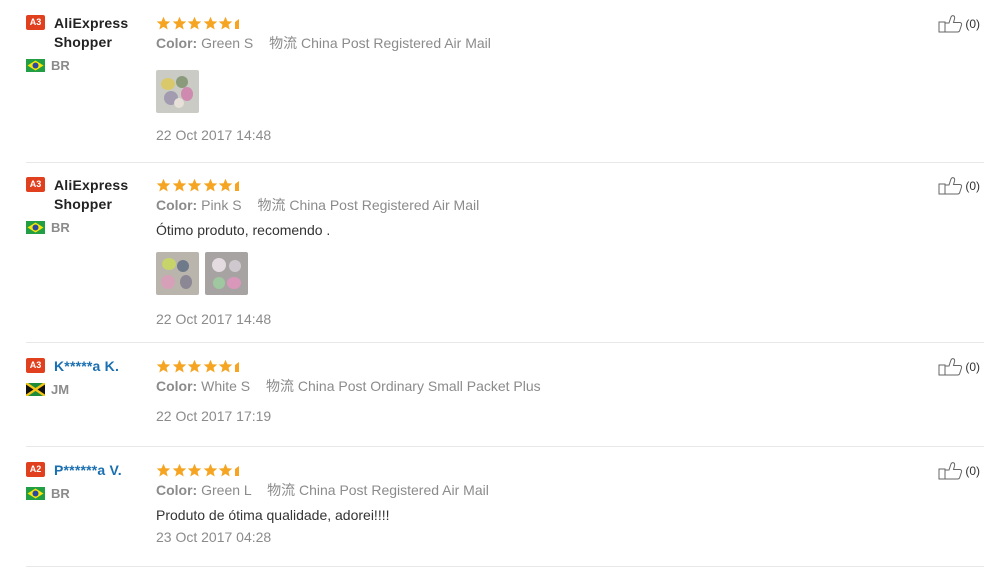  Describe the element at coordinates (88, 377) in the screenshot. I see `reviewer-info: A3 K*****a K. JM` at that location.